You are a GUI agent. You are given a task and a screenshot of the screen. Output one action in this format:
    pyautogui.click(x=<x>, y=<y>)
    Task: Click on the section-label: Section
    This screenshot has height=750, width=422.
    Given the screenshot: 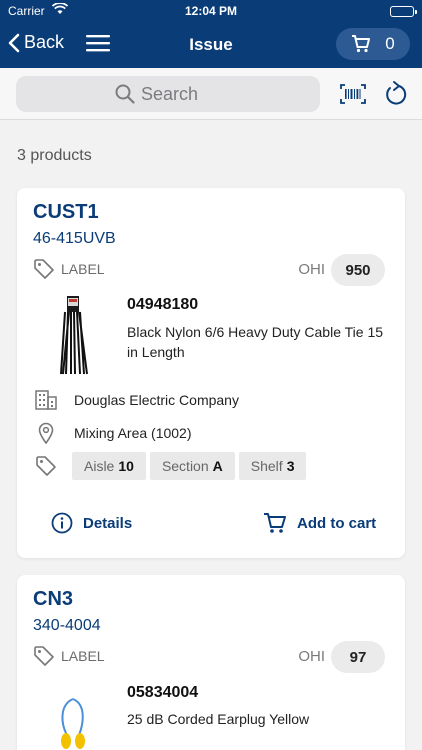 What is the action you would take?
    pyautogui.click(x=185, y=466)
    